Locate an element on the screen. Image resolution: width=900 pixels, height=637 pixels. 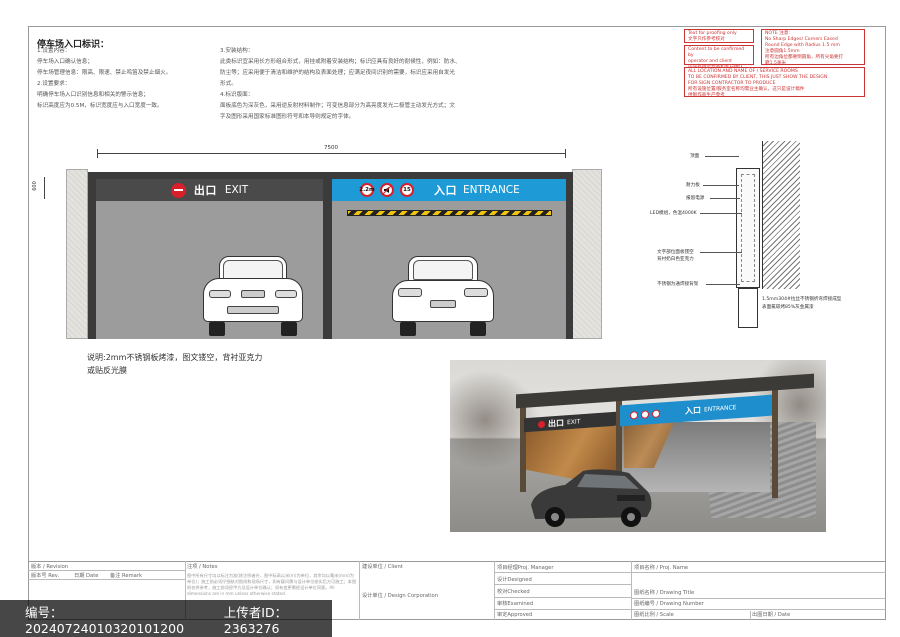
detail-led-cavity is located at coordinates (748, 228).